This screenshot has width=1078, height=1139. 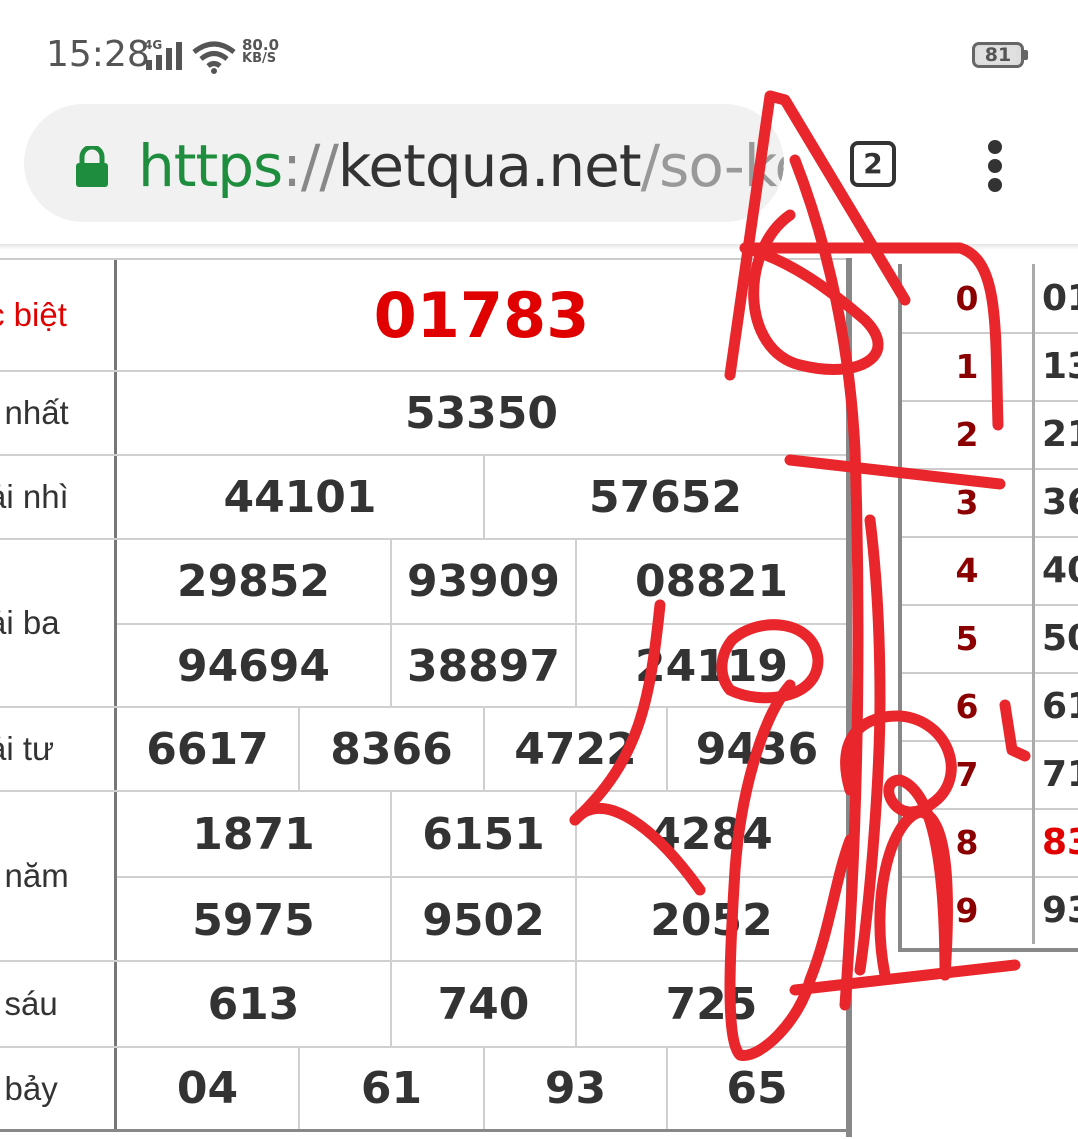 I want to click on prize-number: 5975, so click(x=253, y=920).